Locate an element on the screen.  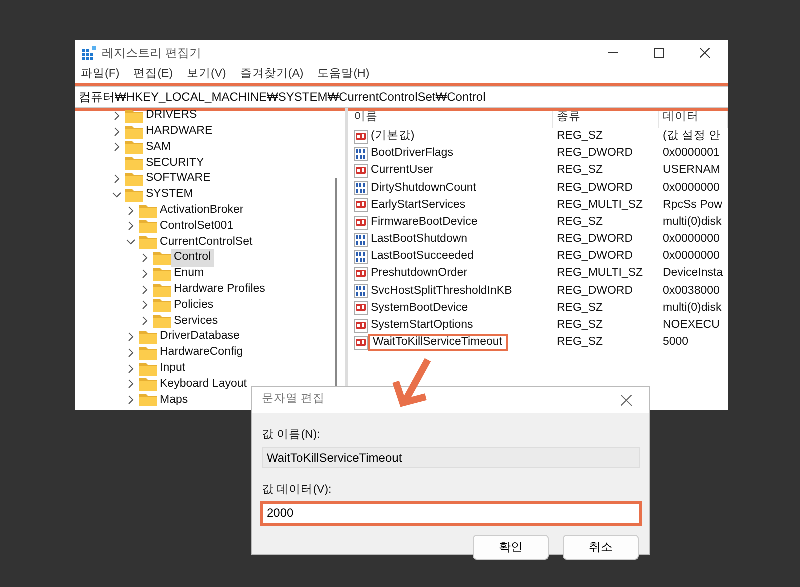
value-name: BootDriverFlags is located at coordinates (412, 154).